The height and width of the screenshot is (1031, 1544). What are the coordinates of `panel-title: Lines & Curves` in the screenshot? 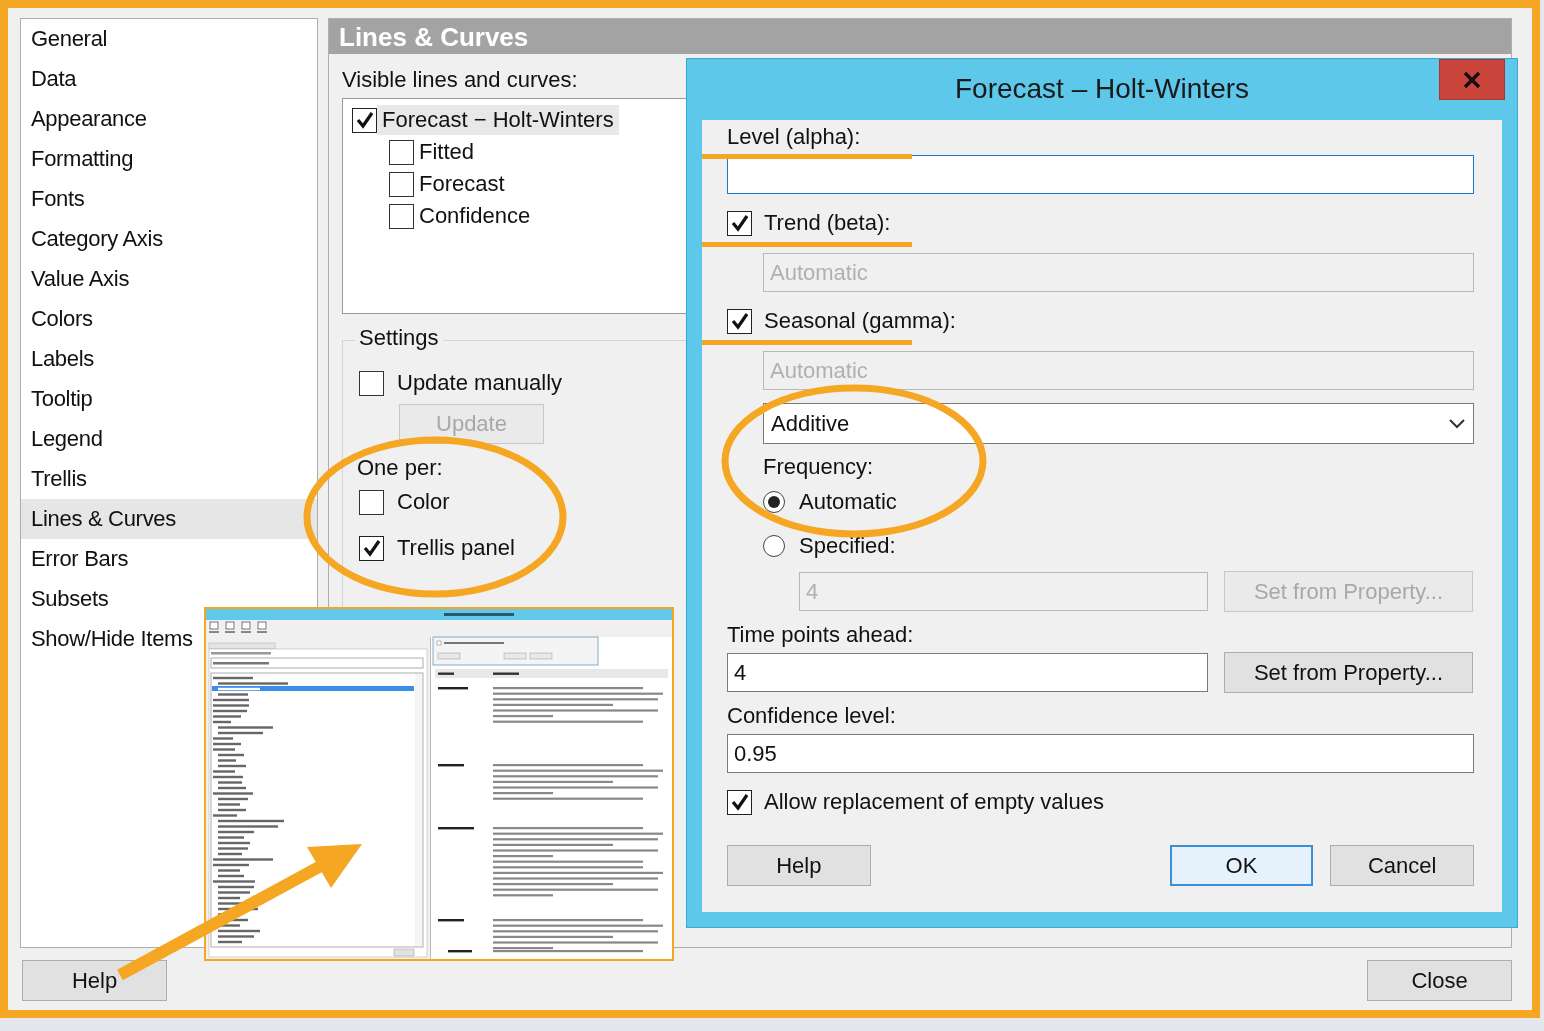 It's located at (920, 36).